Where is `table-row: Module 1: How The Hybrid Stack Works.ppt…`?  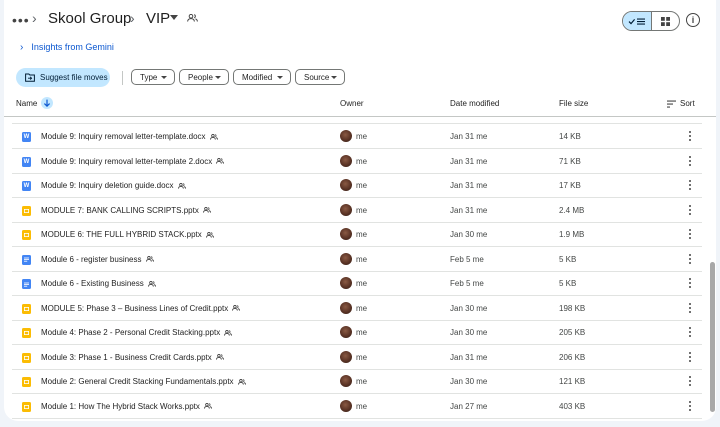
table-row: Module 1: How The Hybrid Stack Works.ppt… is located at coordinates (357, 407).